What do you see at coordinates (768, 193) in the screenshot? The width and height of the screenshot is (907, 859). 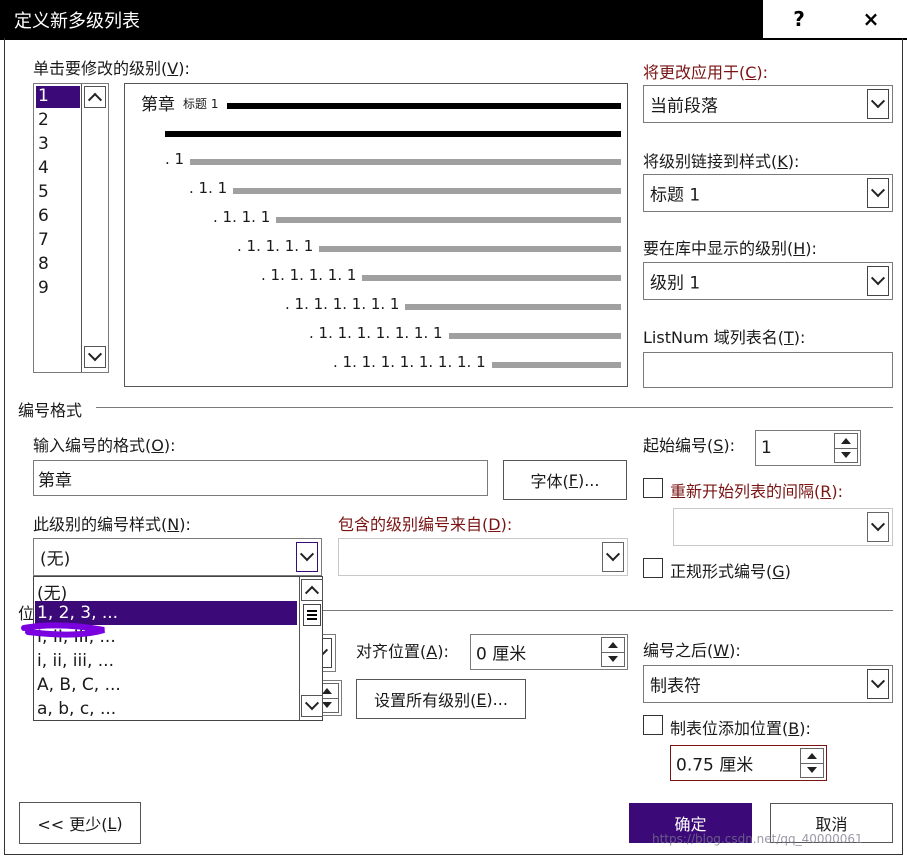 I see `link-style-select: 标题 1` at bounding box center [768, 193].